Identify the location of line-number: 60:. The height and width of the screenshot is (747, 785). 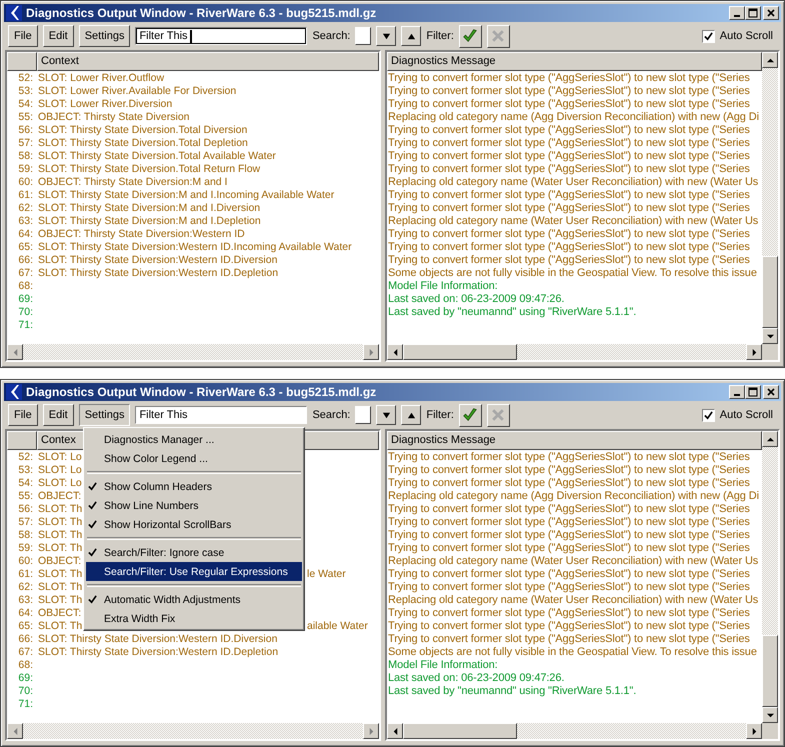
(25, 182).